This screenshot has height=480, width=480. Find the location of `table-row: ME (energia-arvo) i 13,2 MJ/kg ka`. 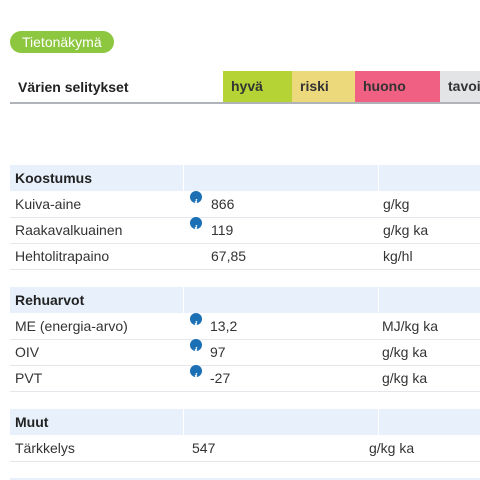

table-row: ME (energia-arvo) i 13,2 MJ/kg ka is located at coordinates (245, 326).